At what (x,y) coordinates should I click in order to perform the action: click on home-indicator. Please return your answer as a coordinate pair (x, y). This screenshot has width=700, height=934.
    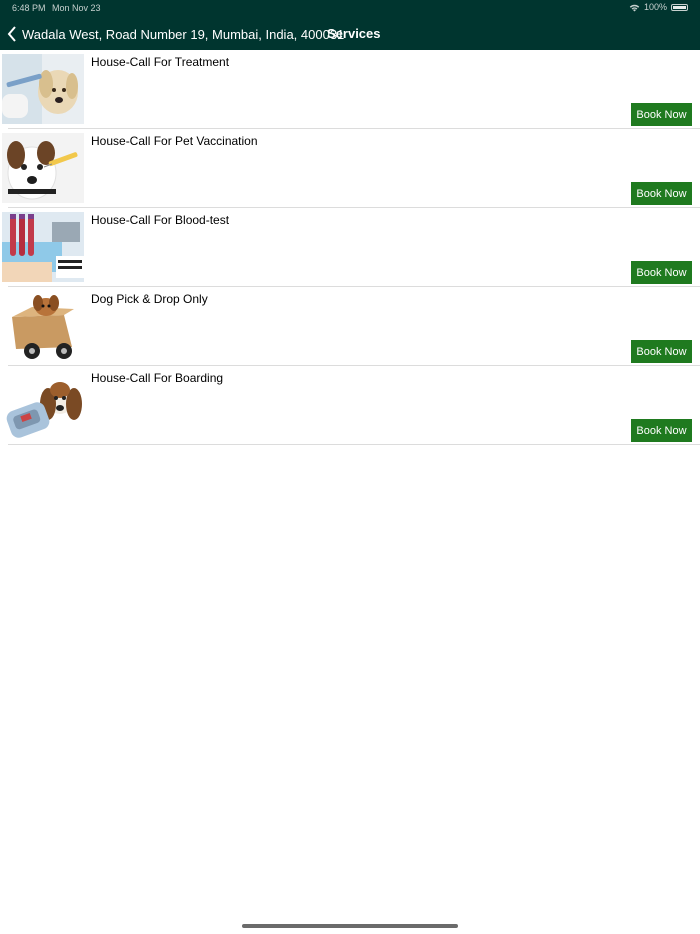
    Looking at the image, I should click on (350, 926).